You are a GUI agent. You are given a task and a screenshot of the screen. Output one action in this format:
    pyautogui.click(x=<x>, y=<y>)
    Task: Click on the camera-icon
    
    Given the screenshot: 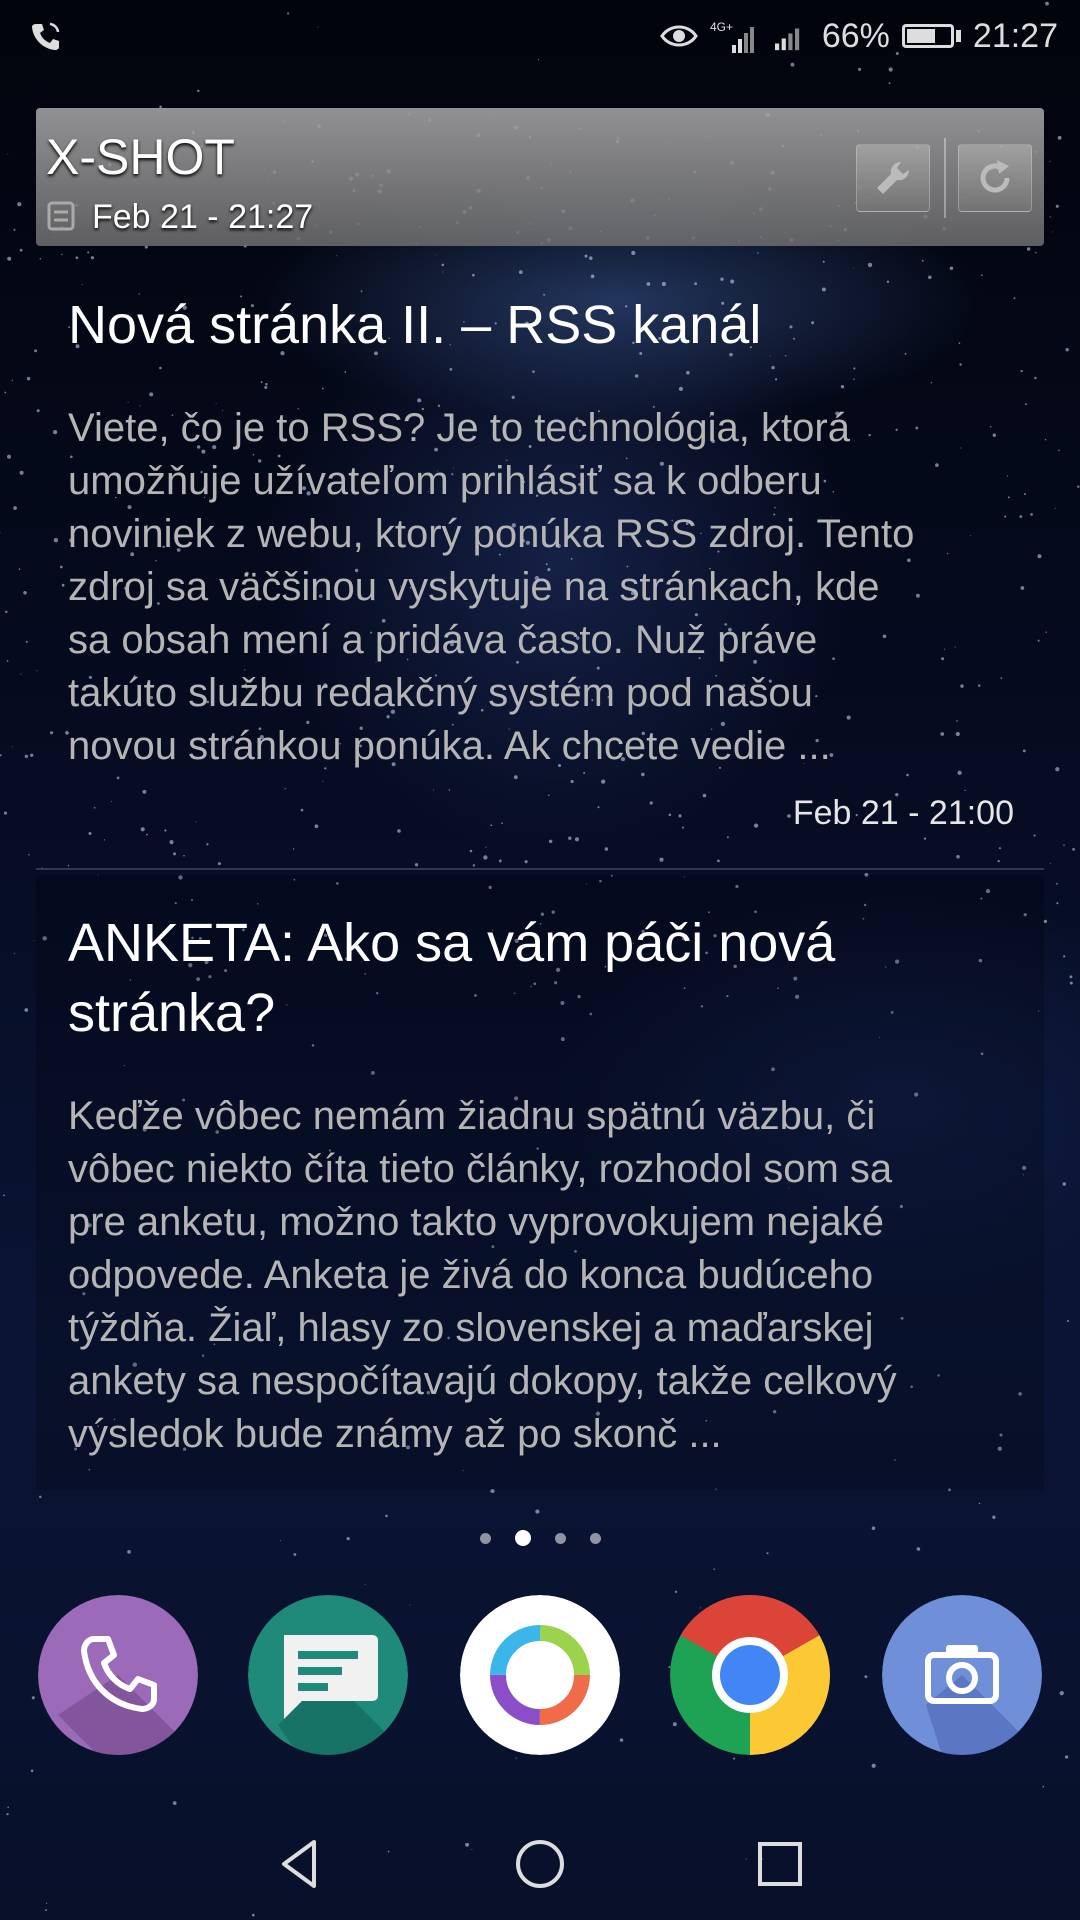 What is the action you would take?
    pyautogui.click(x=962, y=1675)
    